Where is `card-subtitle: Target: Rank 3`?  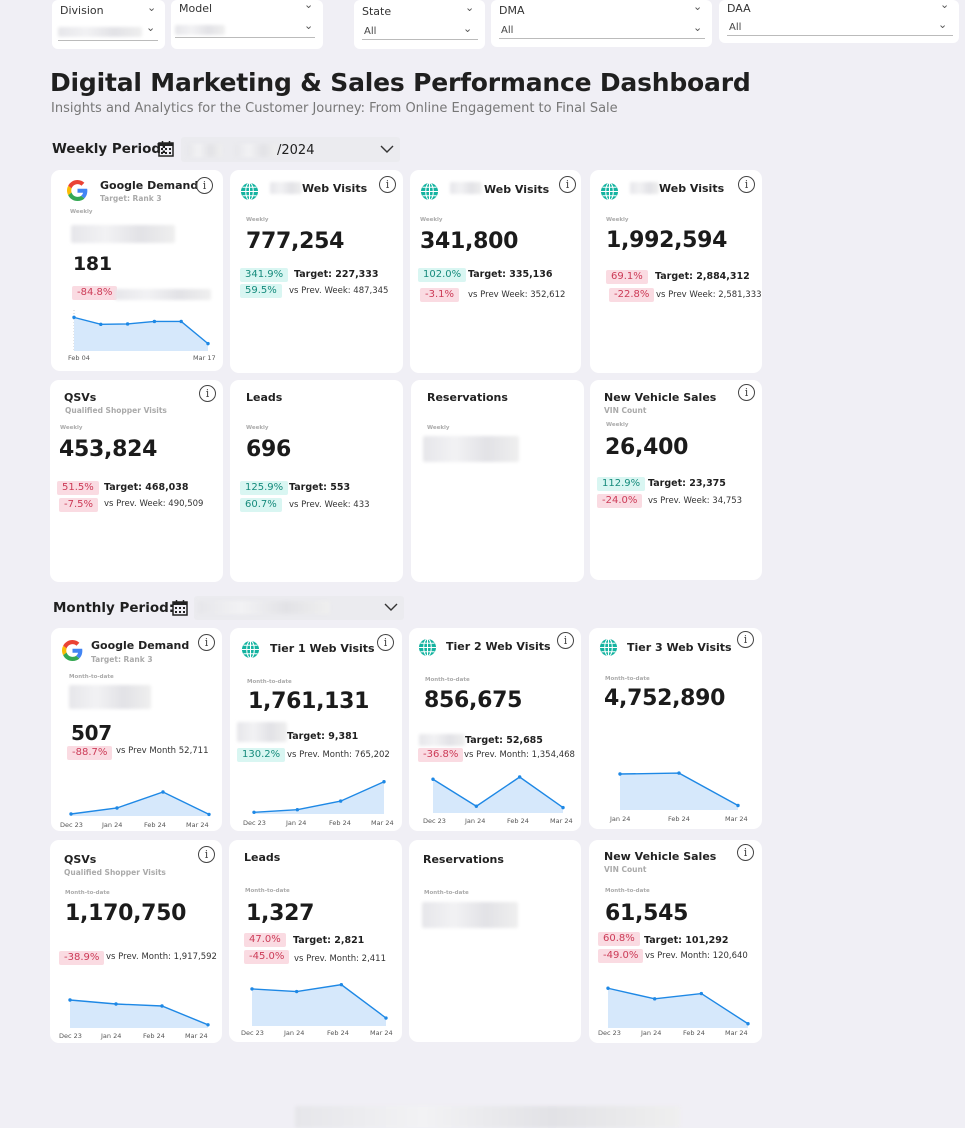 card-subtitle: Target: Rank 3 is located at coordinates (122, 659).